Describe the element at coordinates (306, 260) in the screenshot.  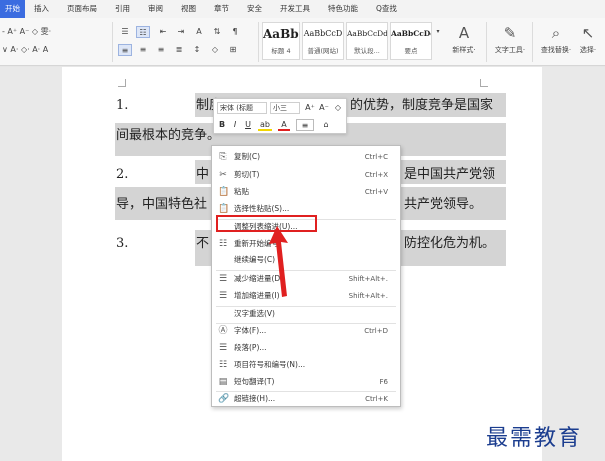
I see `menu-item-continue-numbering: 继续编号(C)` at that location.